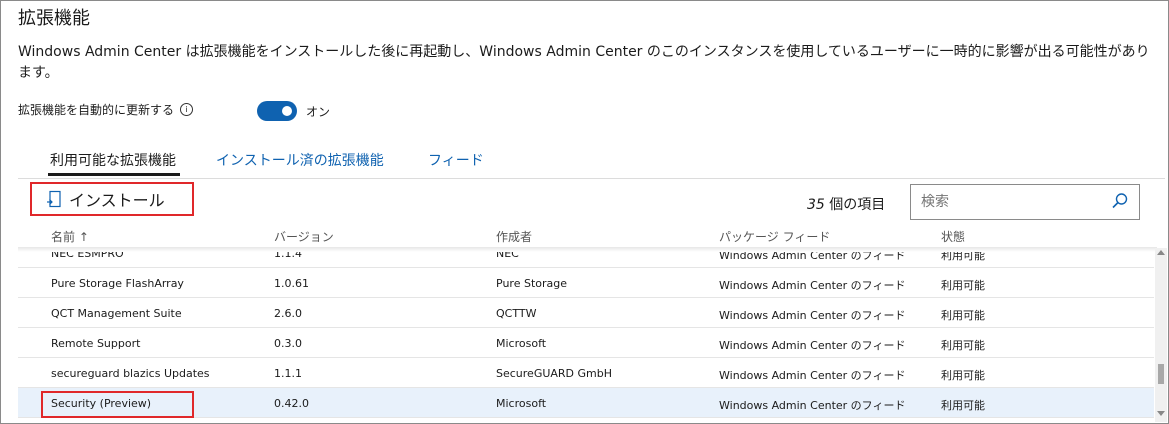  I want to click on scroll-down-icon, so click(1161, 413).